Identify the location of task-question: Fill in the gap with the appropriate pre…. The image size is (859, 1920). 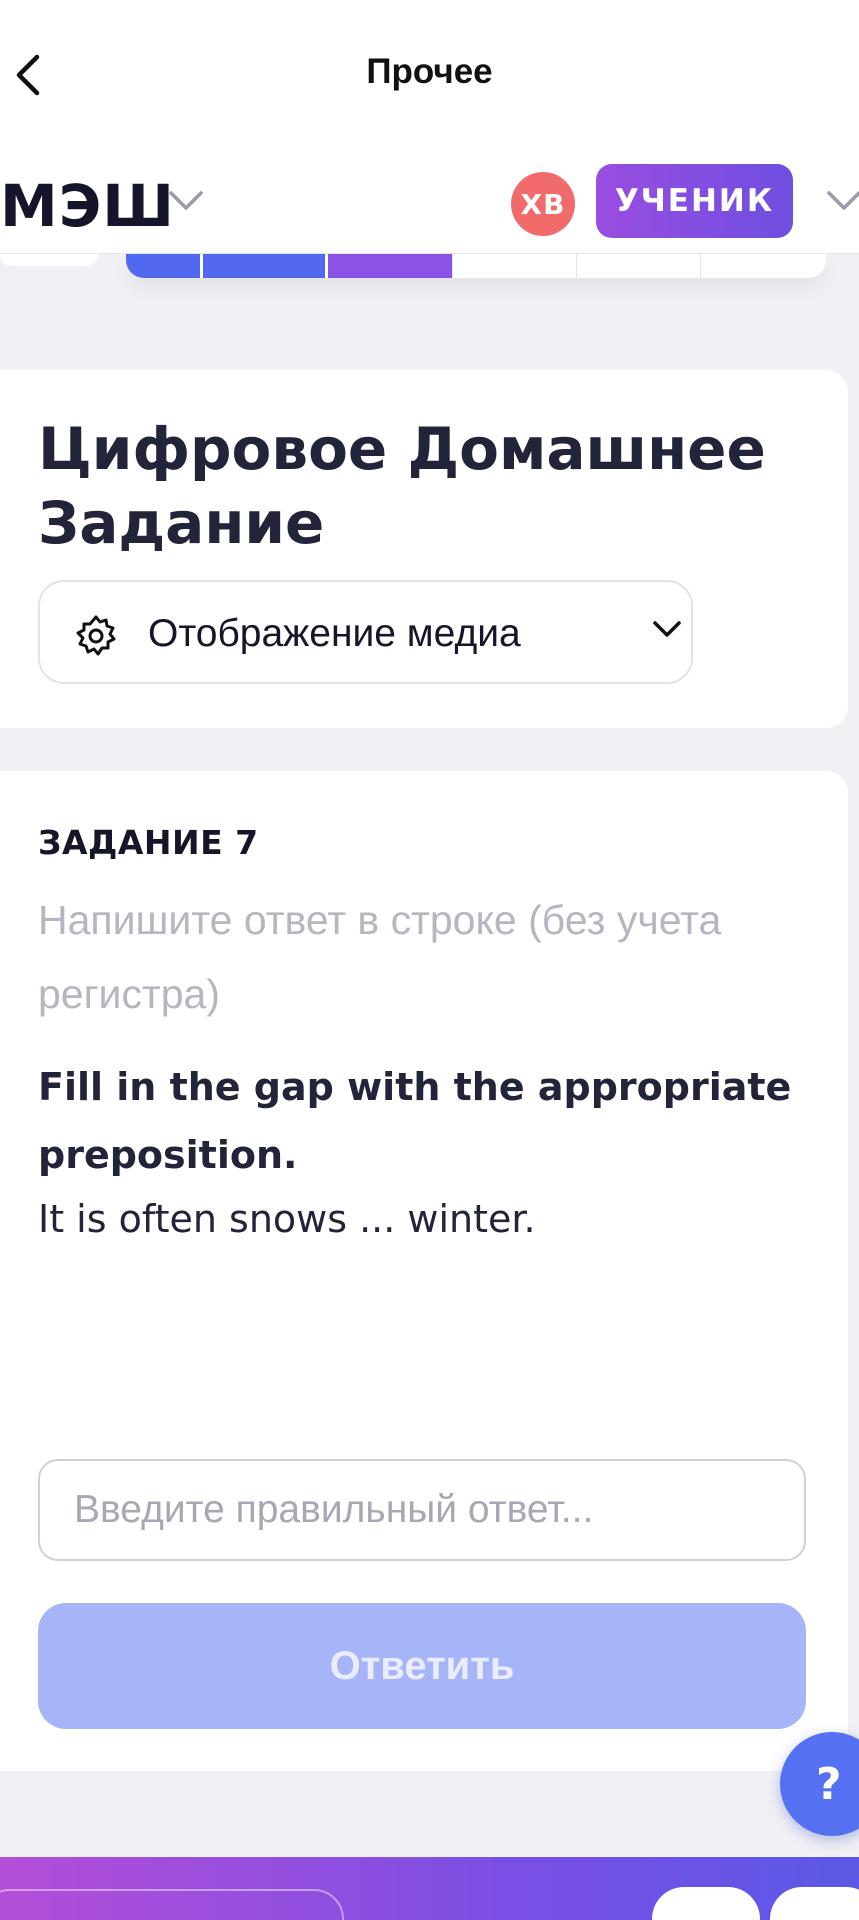
(415, 1121).